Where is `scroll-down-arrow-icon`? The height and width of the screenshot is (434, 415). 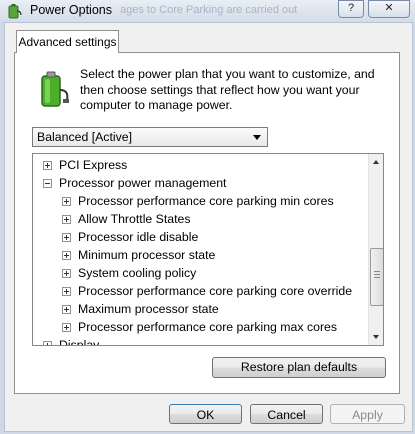 scroll-down-arrow-icon is located at coordinates (376, 337).